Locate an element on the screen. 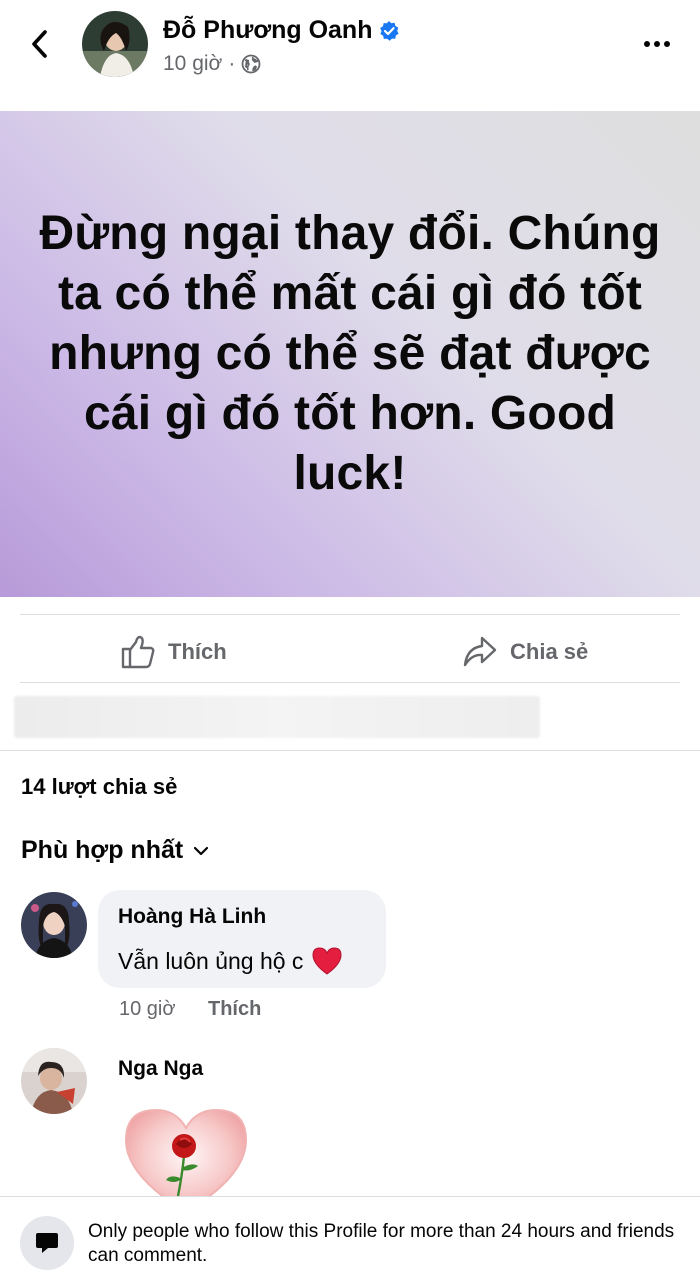  sort-label: Phù hợp nhất is located at coordinates (102, 850).